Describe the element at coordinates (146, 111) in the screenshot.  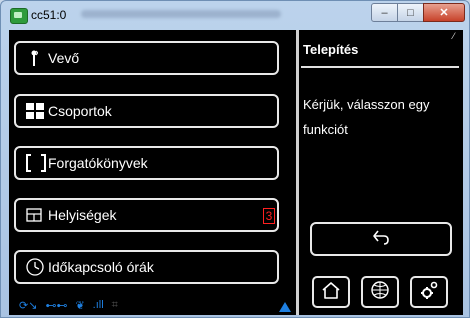
I see `menu-button-csoportok: Csoportok` at that location.